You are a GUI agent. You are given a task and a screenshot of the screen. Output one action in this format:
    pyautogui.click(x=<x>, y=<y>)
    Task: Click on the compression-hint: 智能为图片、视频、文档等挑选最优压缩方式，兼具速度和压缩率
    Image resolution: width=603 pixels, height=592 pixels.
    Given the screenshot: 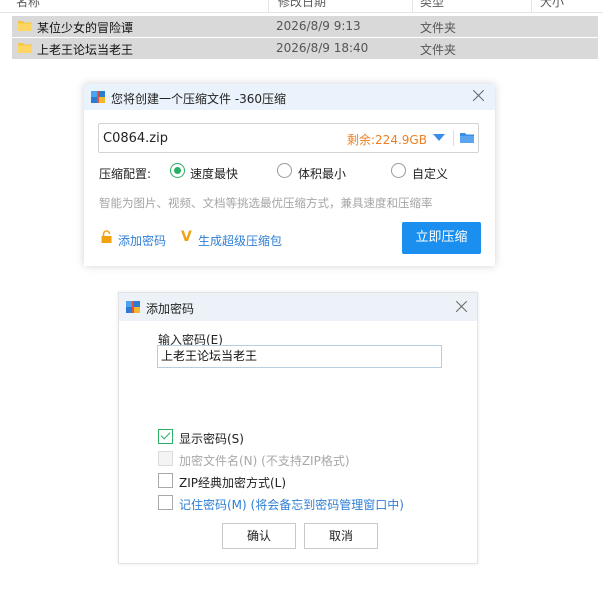 What is the action you would take?
    pyautogui.click(x=266, y=203)
    